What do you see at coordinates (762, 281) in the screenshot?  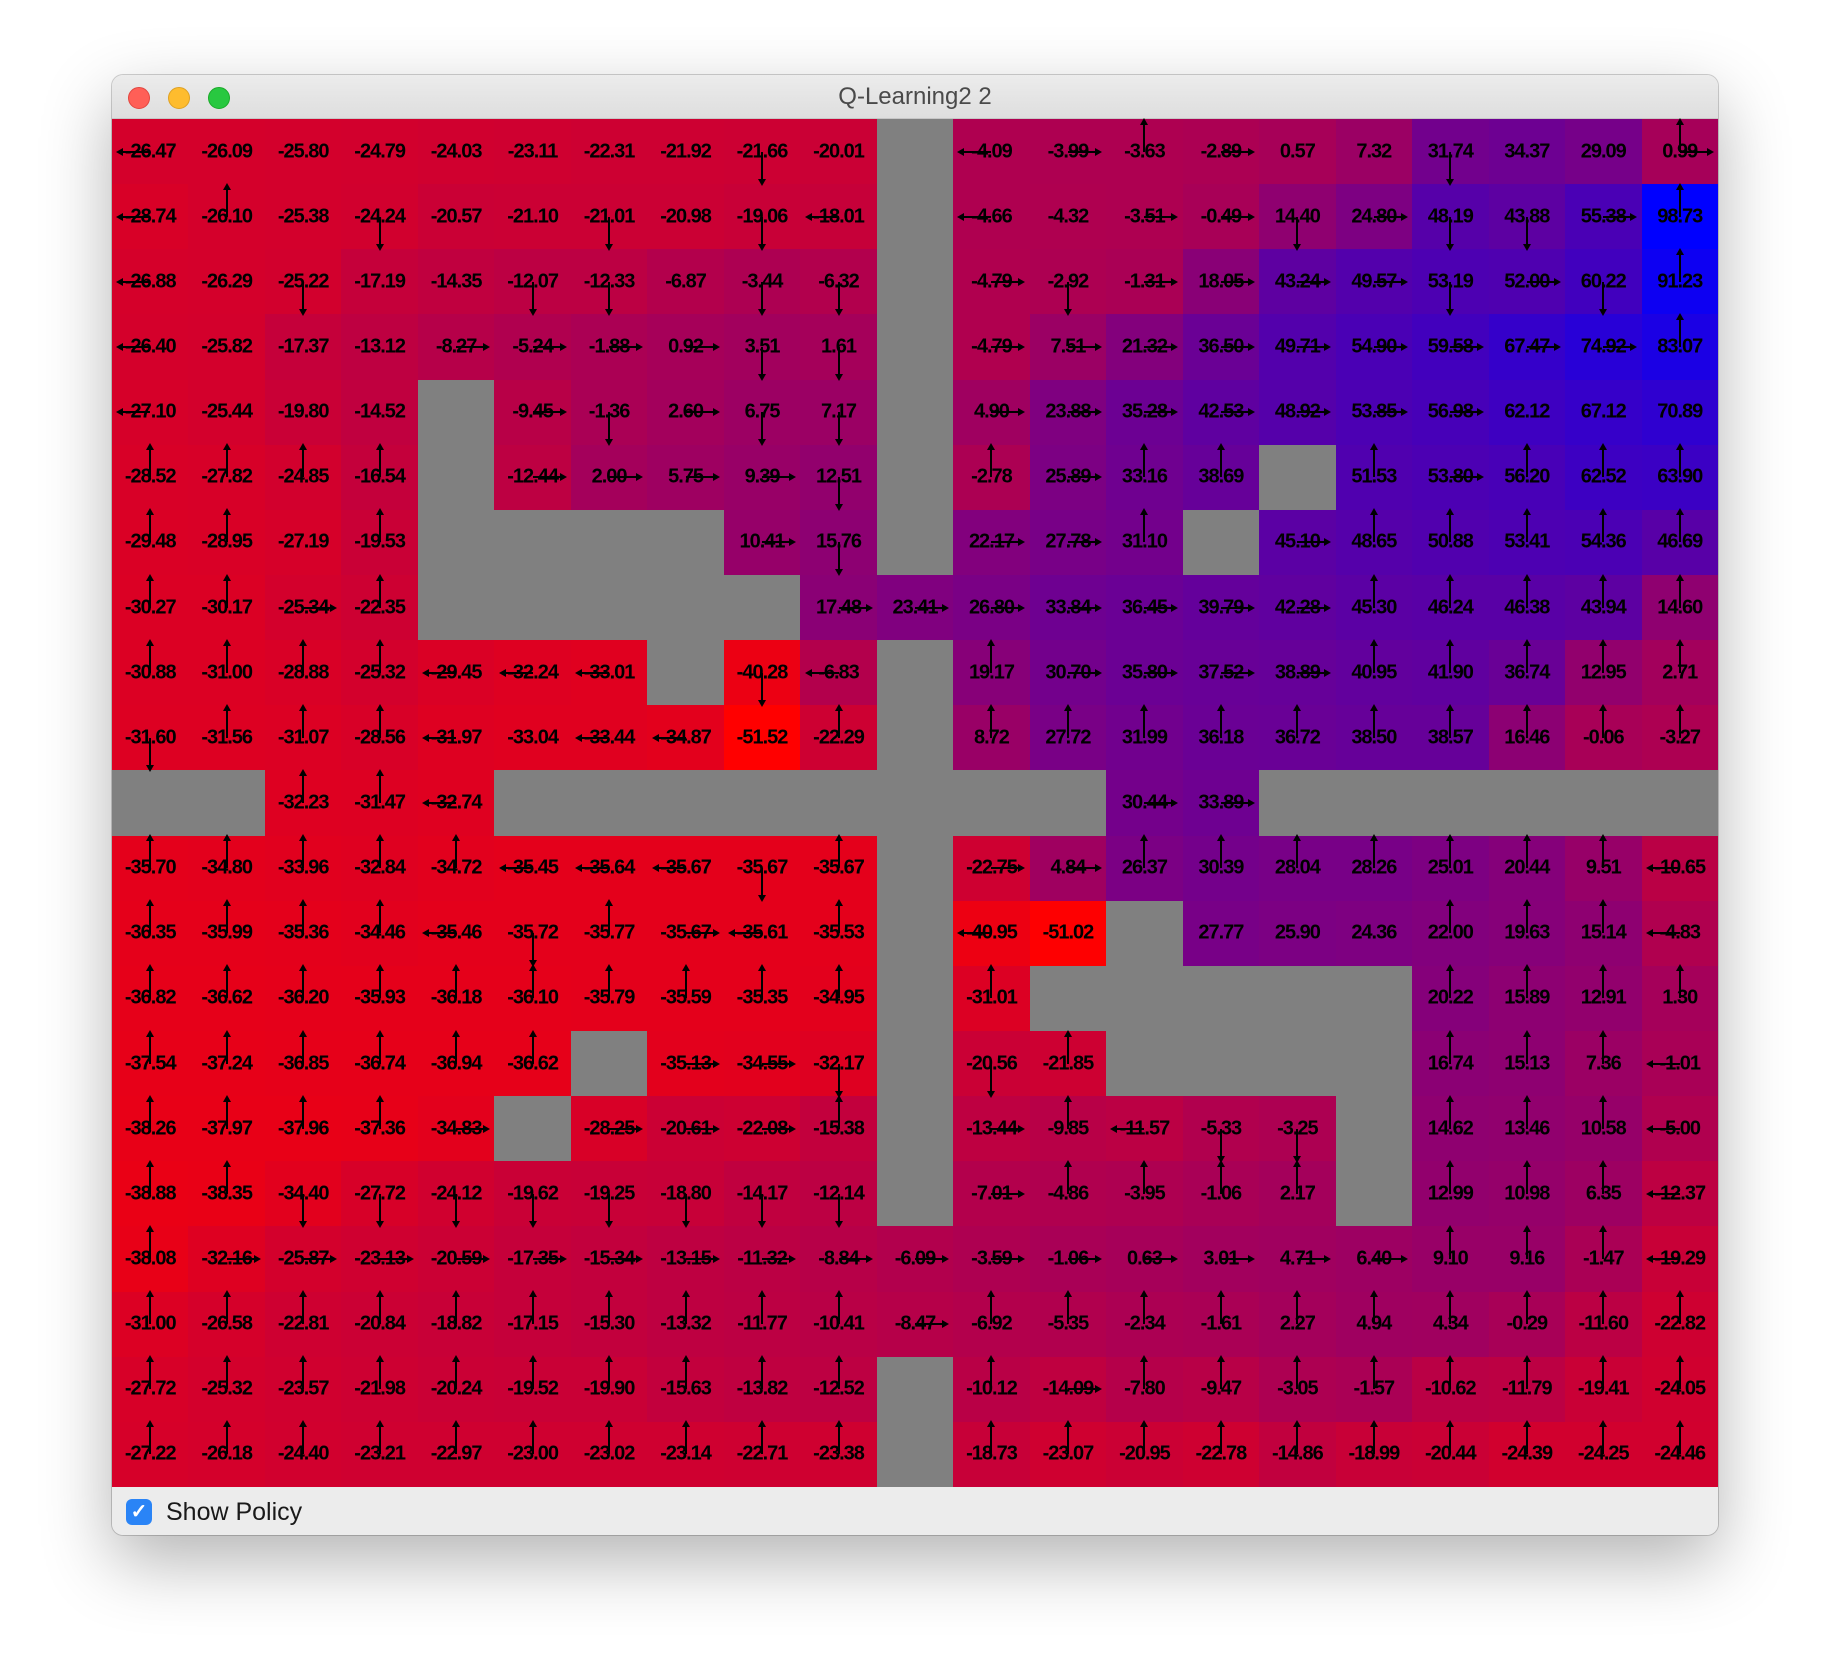 I see `cell-value: -3.44` at bounding box center [762, 281].